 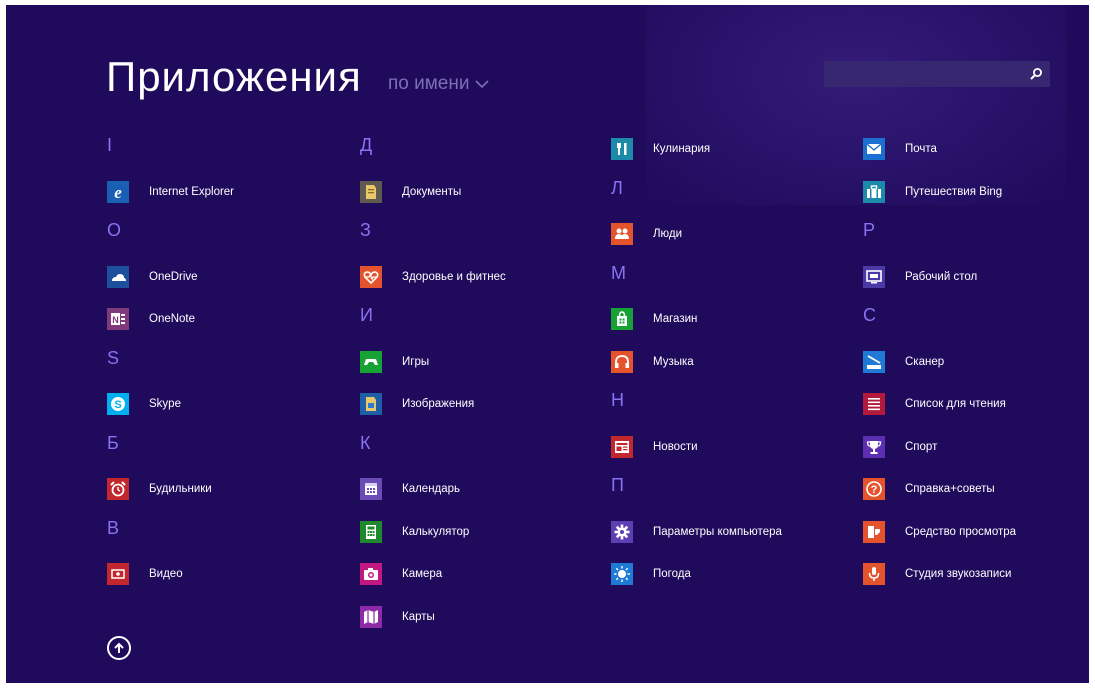 What do you see at coordinates (371, 574) in the screenshot?
I see `camera-icon` at bounding box center [371, 574].